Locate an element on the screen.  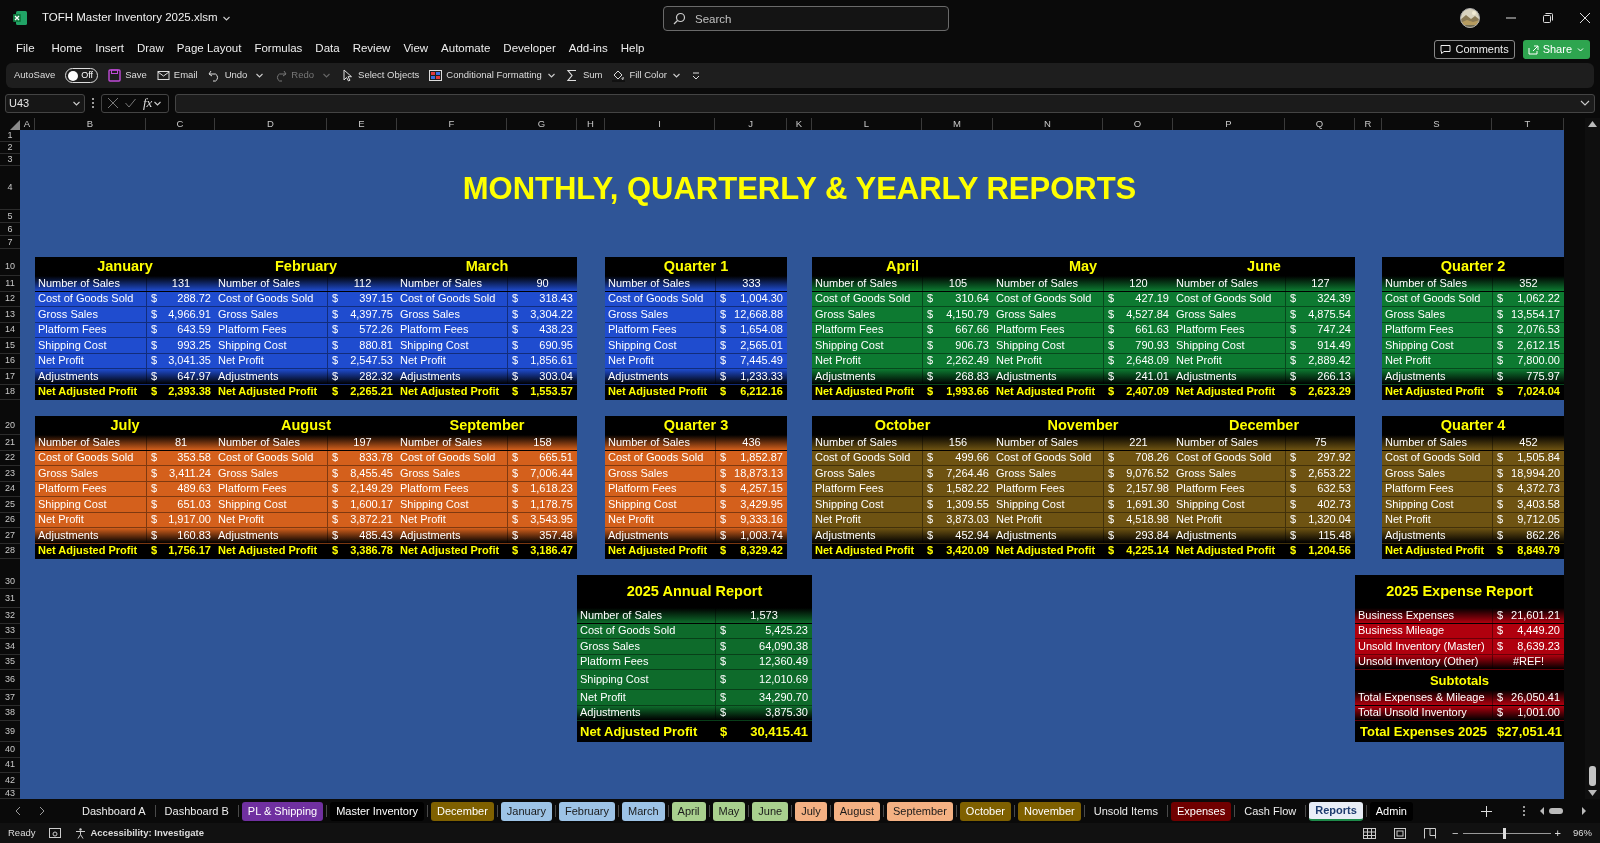
close-icon is located at coordinates (1585, 18).